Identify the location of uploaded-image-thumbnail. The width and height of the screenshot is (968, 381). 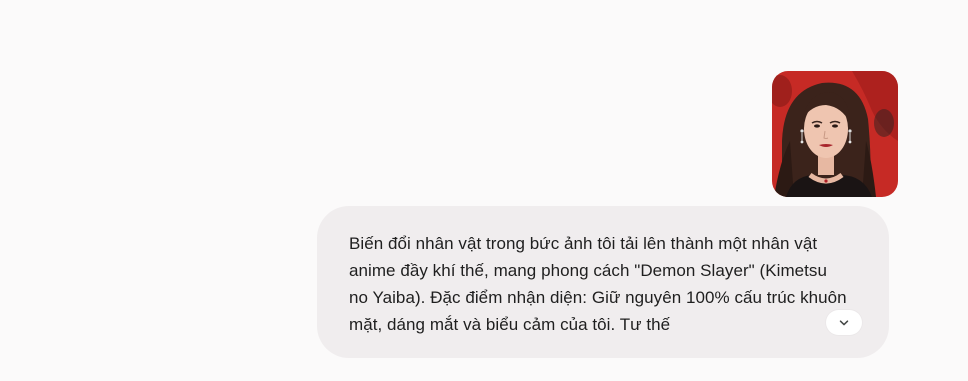
(835, 134).